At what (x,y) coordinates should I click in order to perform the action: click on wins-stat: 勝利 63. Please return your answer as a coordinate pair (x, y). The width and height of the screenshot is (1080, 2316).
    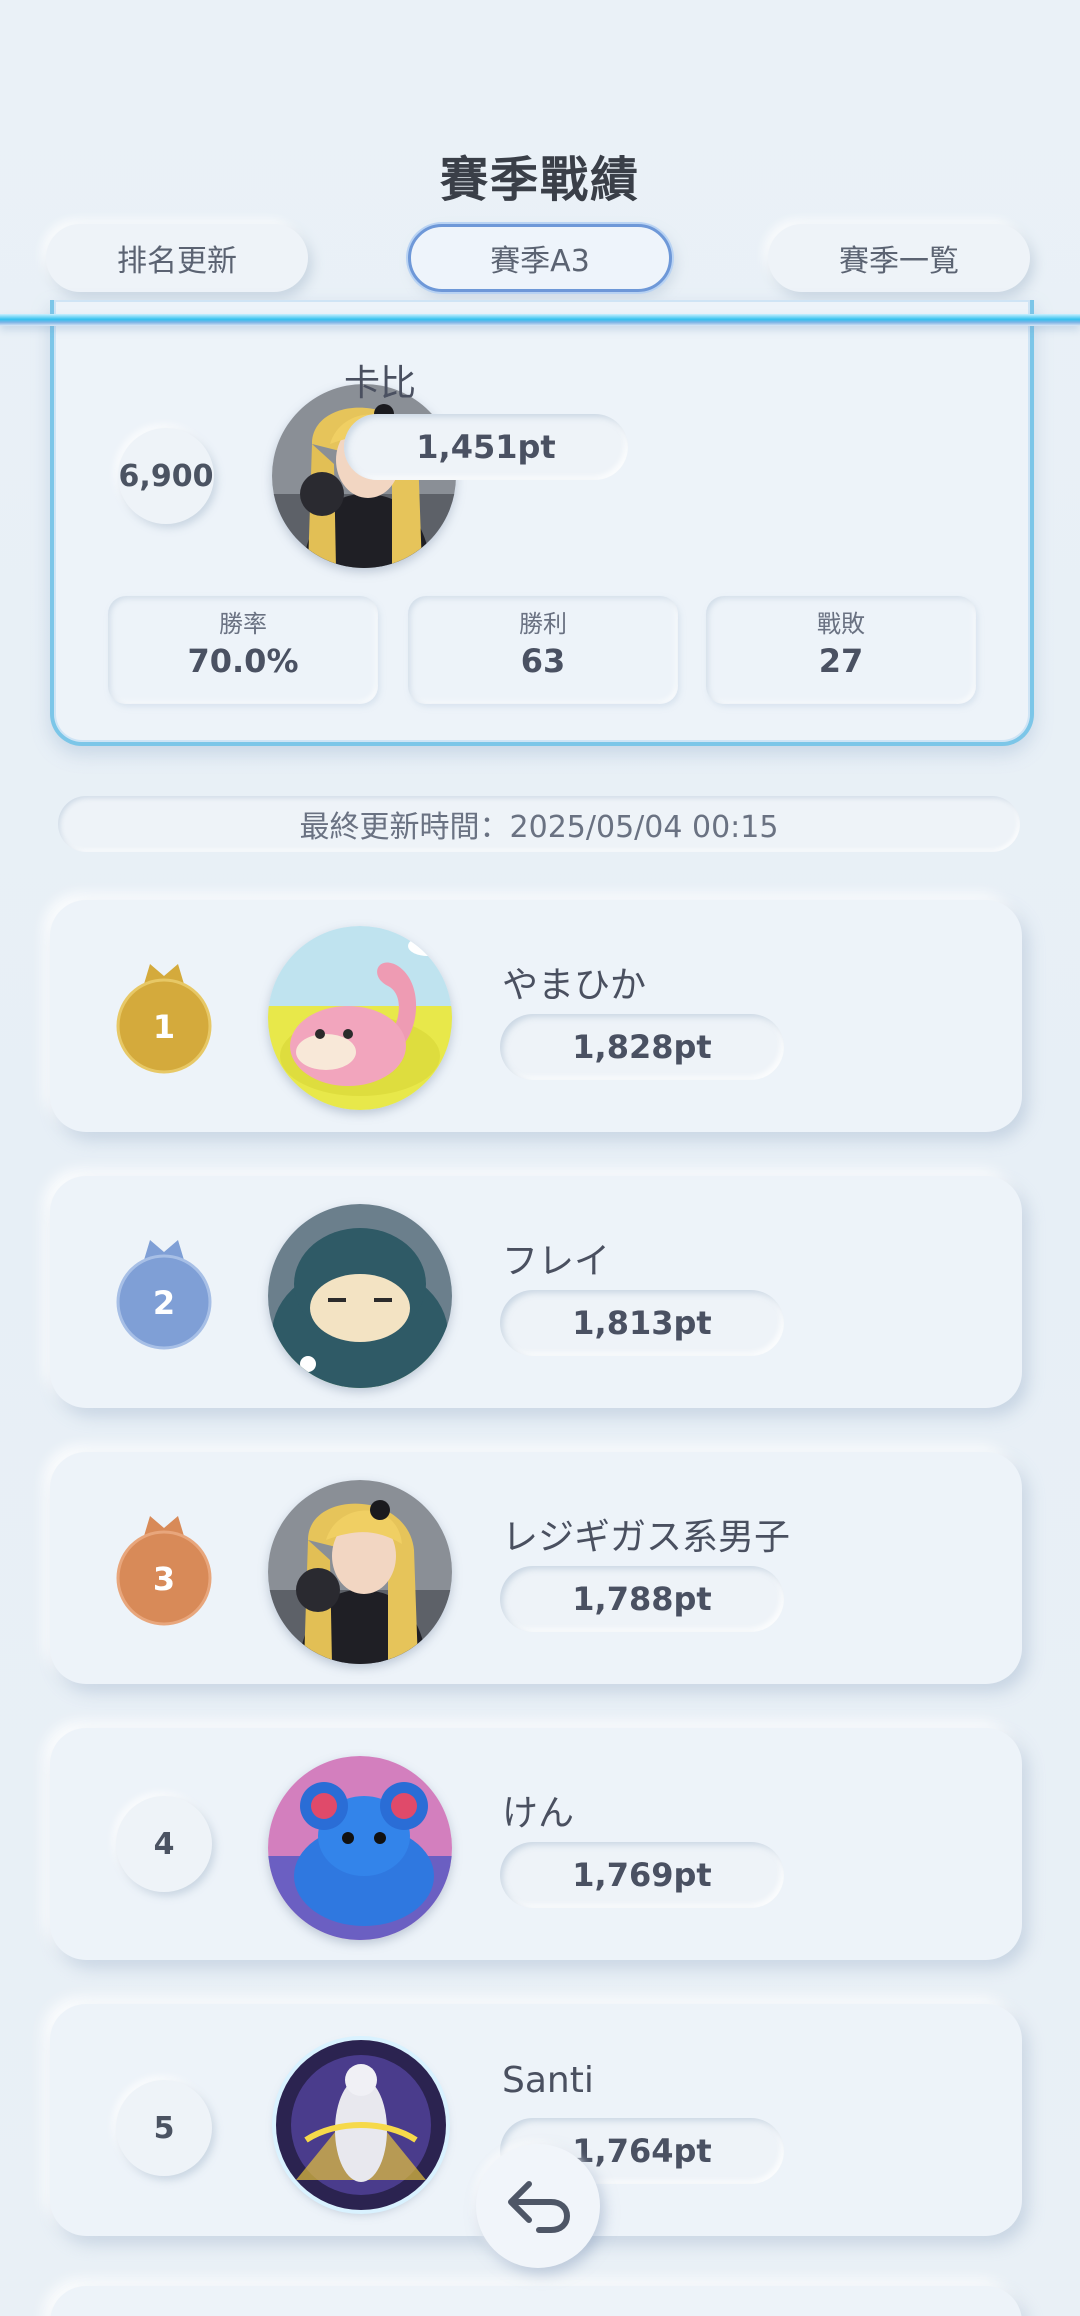
    Looking at the image, I should click on (543, 650).